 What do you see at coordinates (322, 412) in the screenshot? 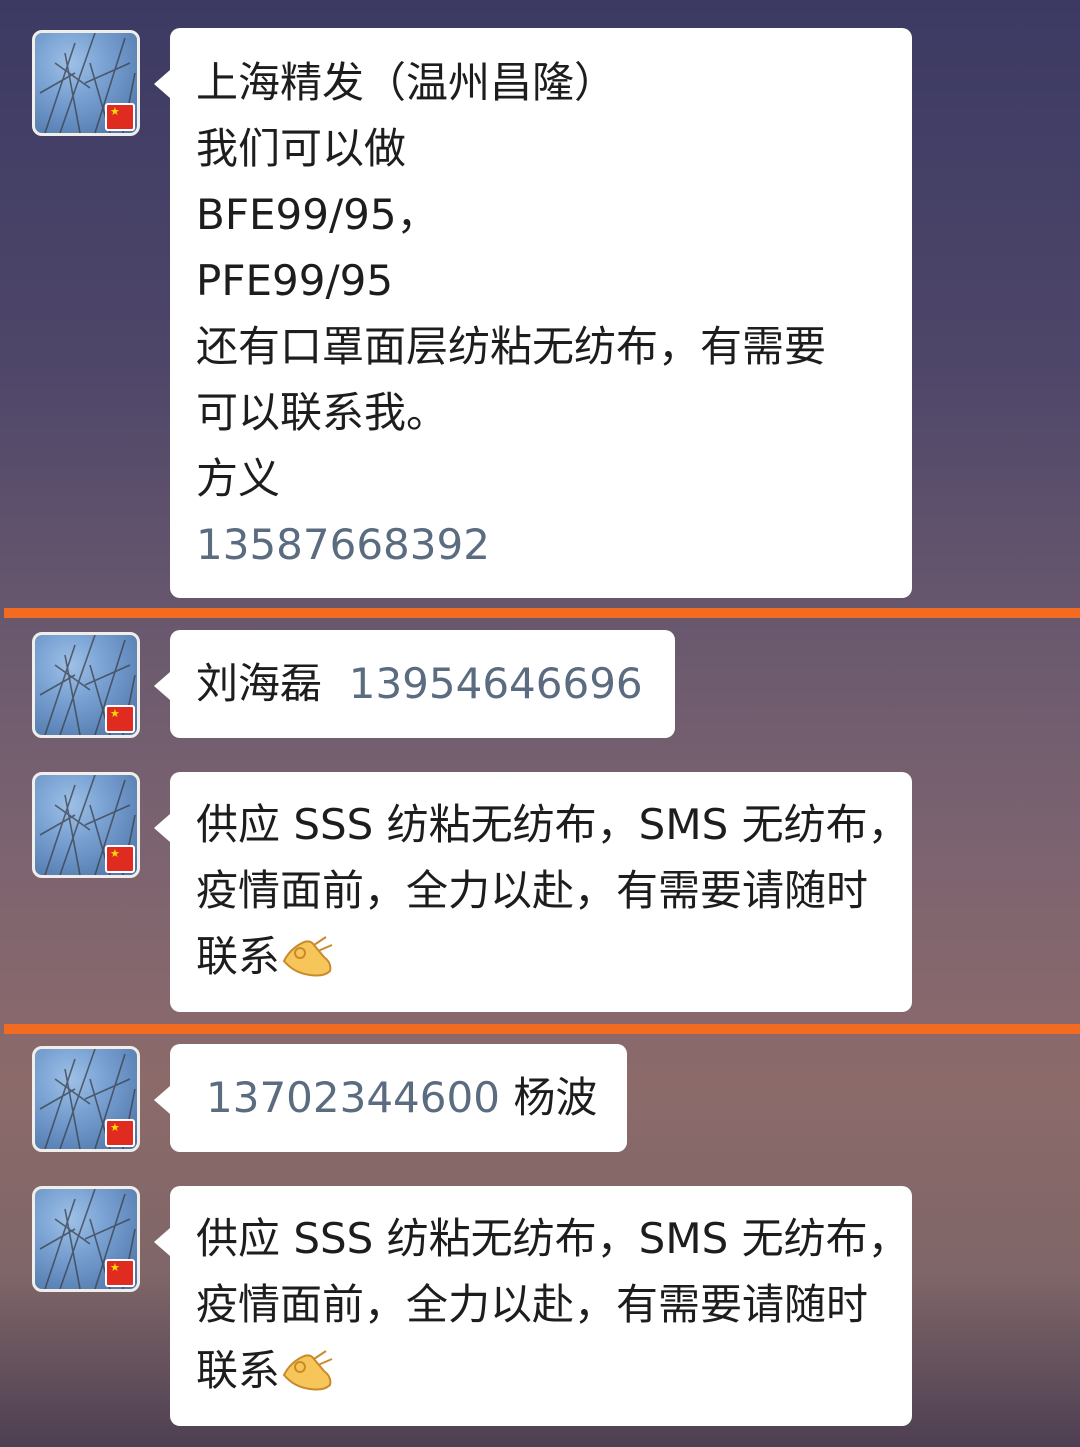
I see `message-line: 可以联系我。` at bounding box center [322, 412].